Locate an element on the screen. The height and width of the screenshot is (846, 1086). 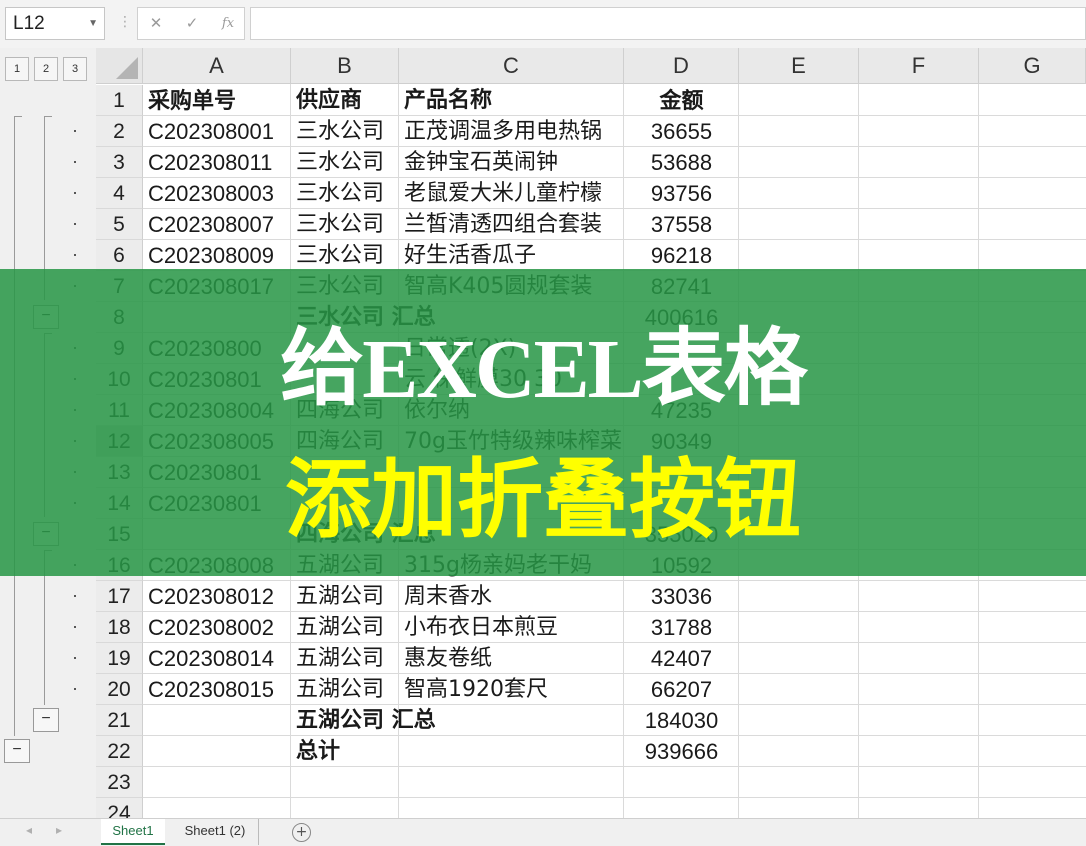
cell-d2: 36655 is located at coordinates (681, 131).